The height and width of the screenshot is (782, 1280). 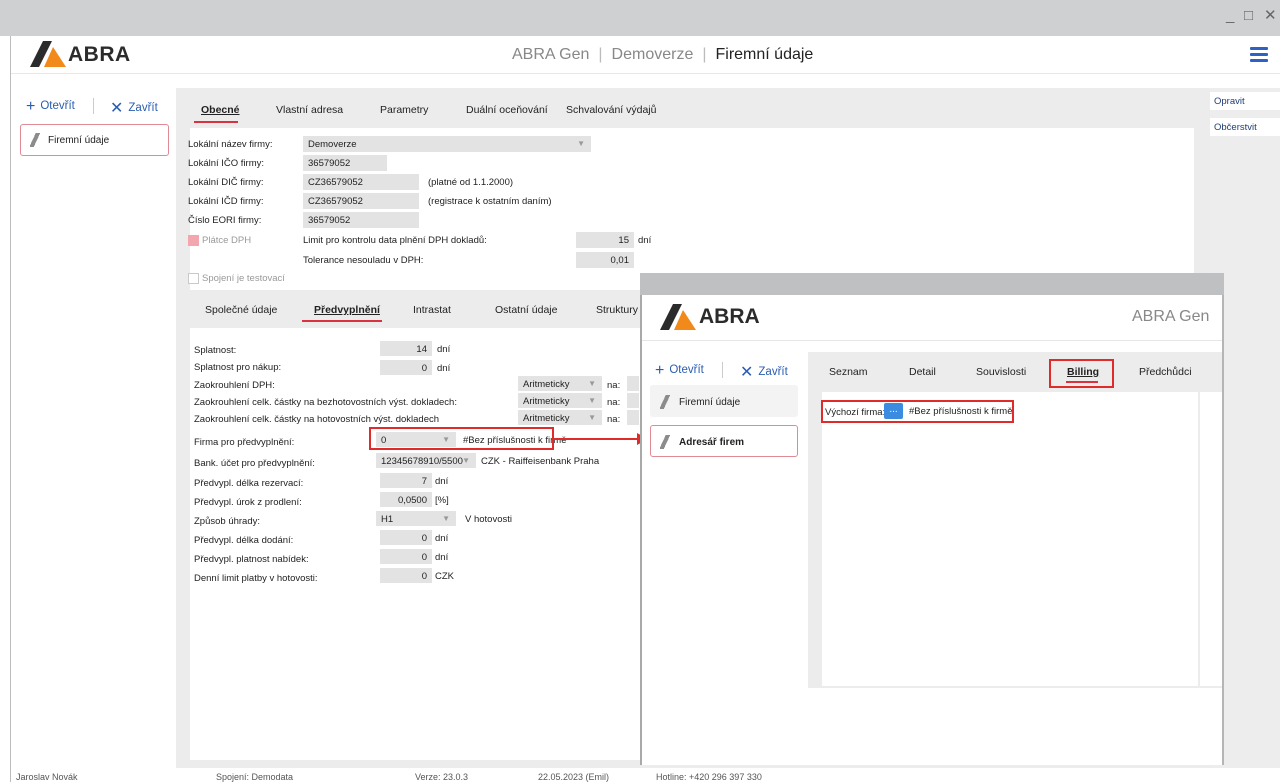 I want to click on tab-detail: Detail, so click(x=922, y=372).